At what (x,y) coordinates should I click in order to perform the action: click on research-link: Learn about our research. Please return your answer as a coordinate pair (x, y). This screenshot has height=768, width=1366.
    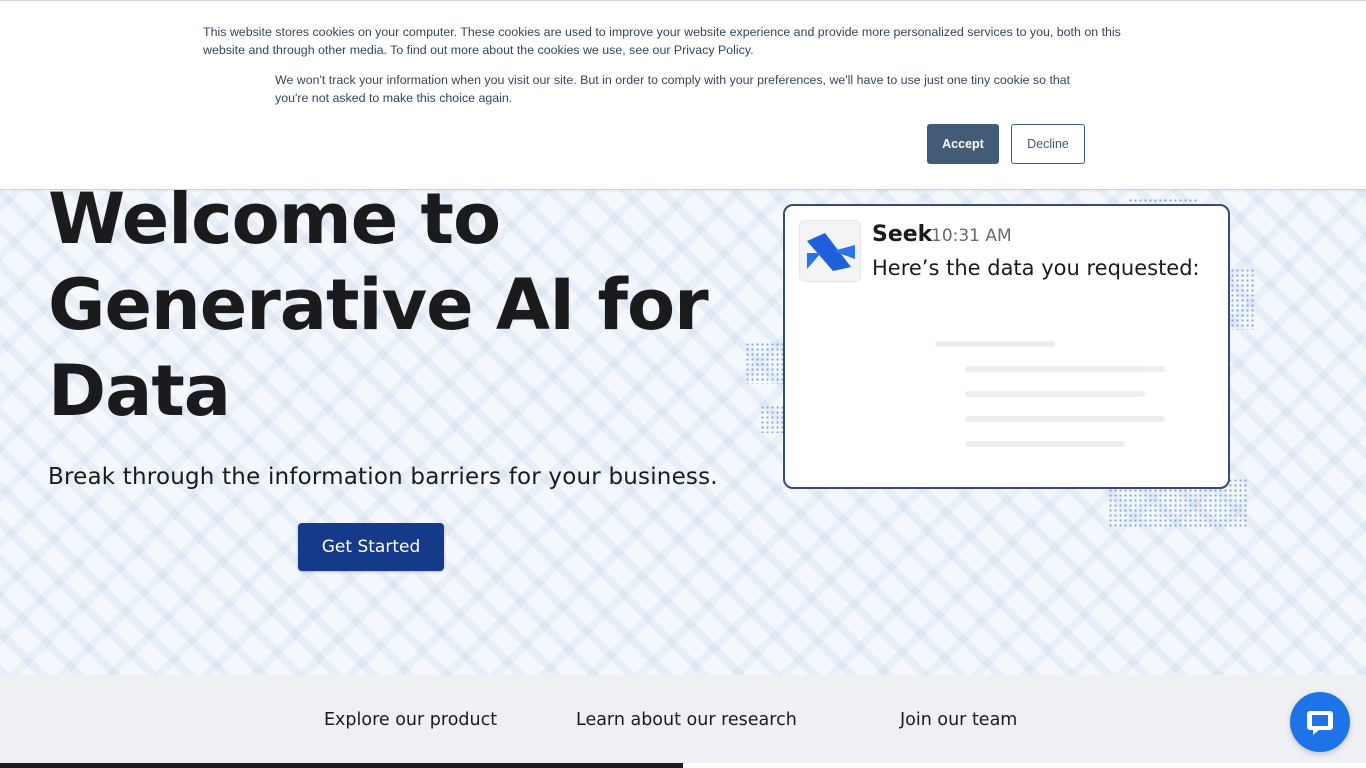
    Looking at the image, I should click on (686, 720).